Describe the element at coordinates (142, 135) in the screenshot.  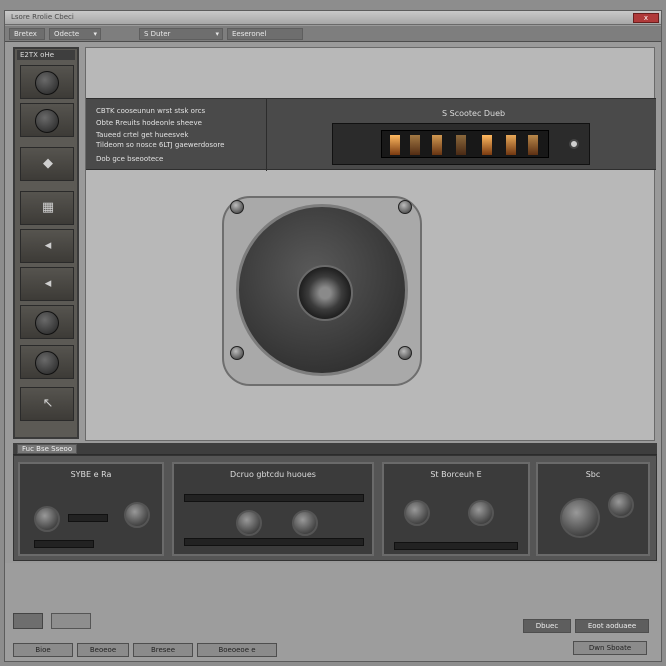
I see `info-line-3: Taueed crtel get hueesvek` at that location.